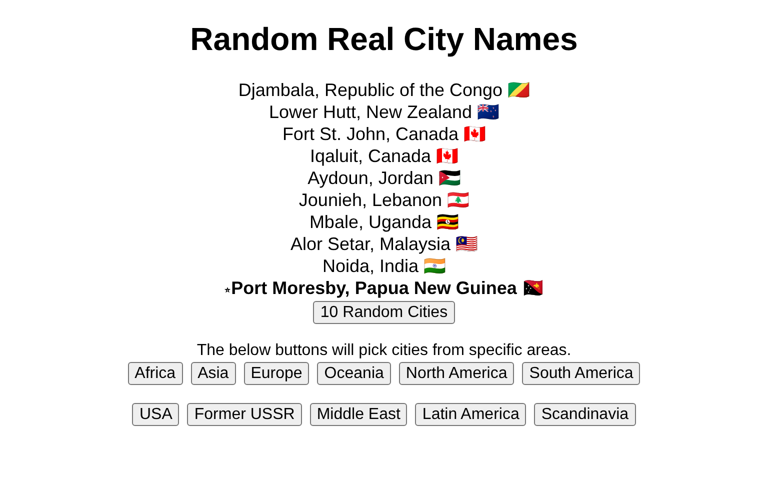 The width and height of the screenshot is (768, 480). Describe the element at coordinates (384, 178) in the screenshot. I see `city-entry: Aydoun, Jordan 🇯🇴` at that location.